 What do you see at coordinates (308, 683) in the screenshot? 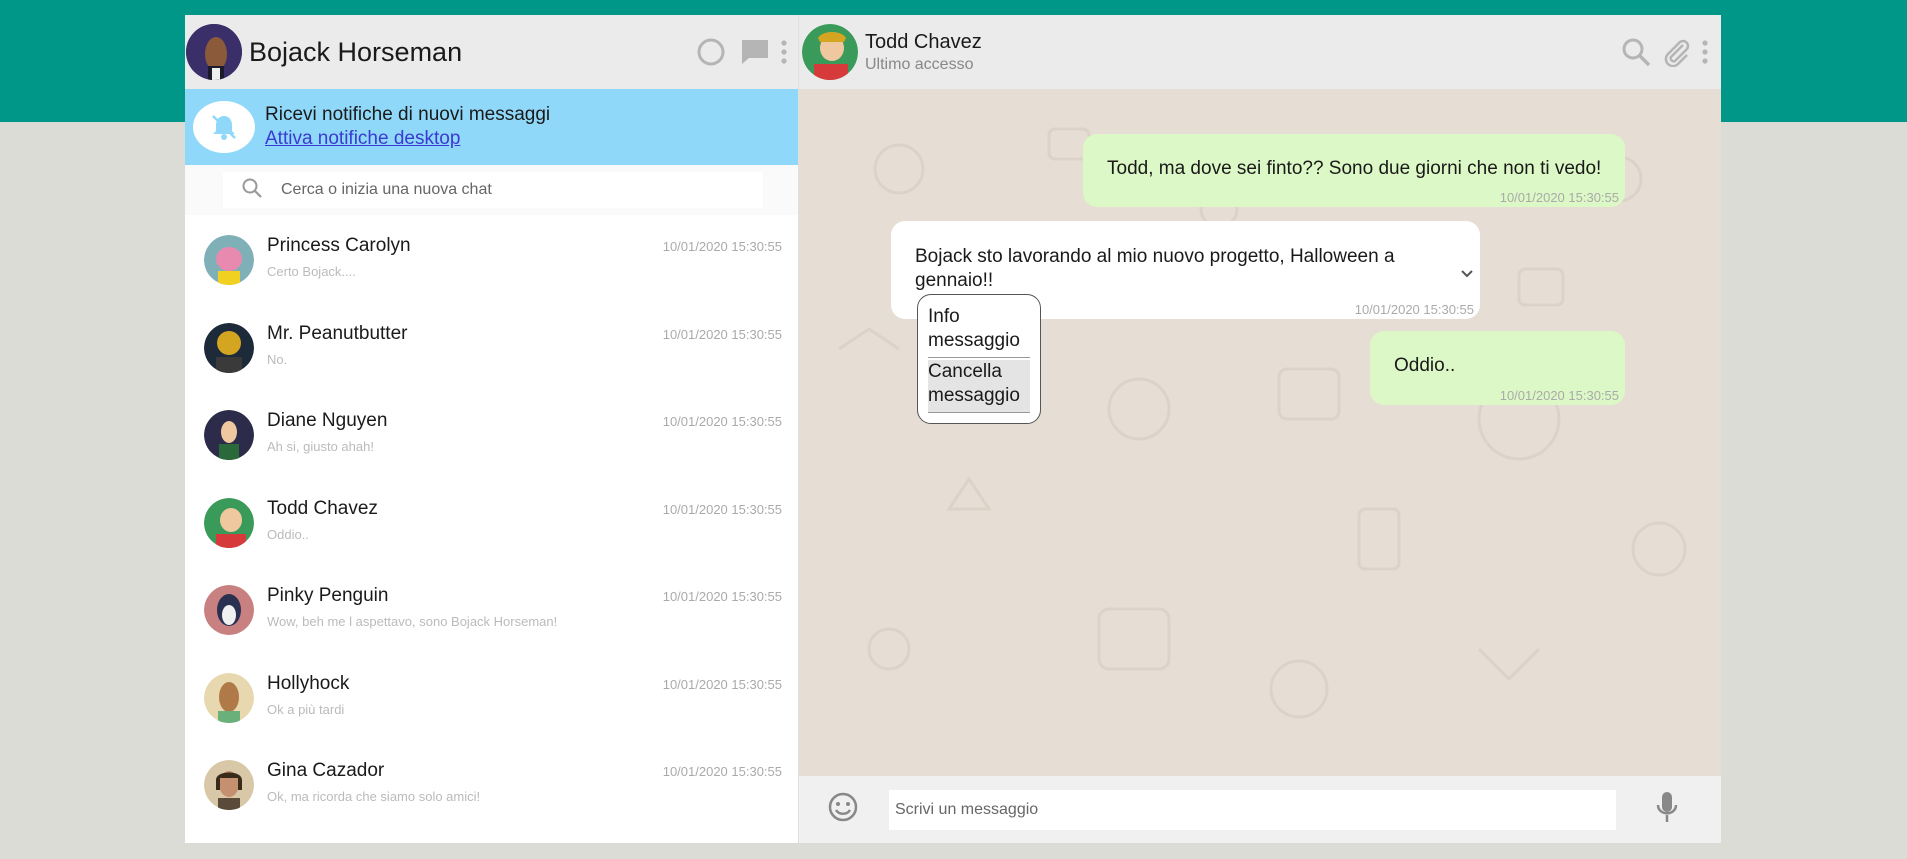
I see `chat-name: Hollyhock` at bounding box center [308, 683].